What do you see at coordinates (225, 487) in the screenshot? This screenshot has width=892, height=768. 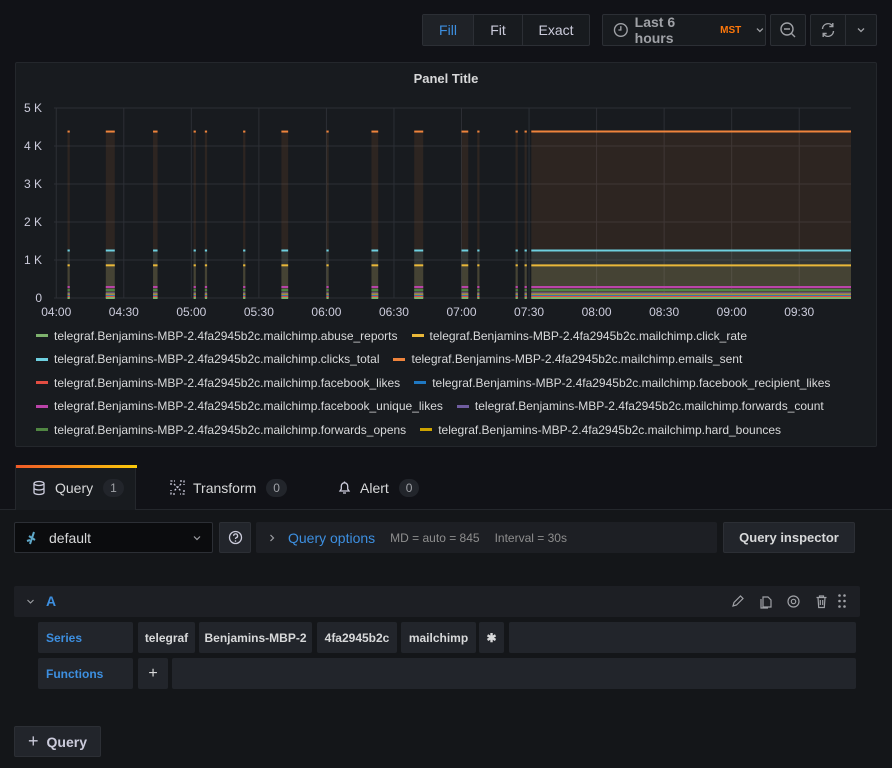 I see `tab-label: Transform` at bounding box center [225, 487].